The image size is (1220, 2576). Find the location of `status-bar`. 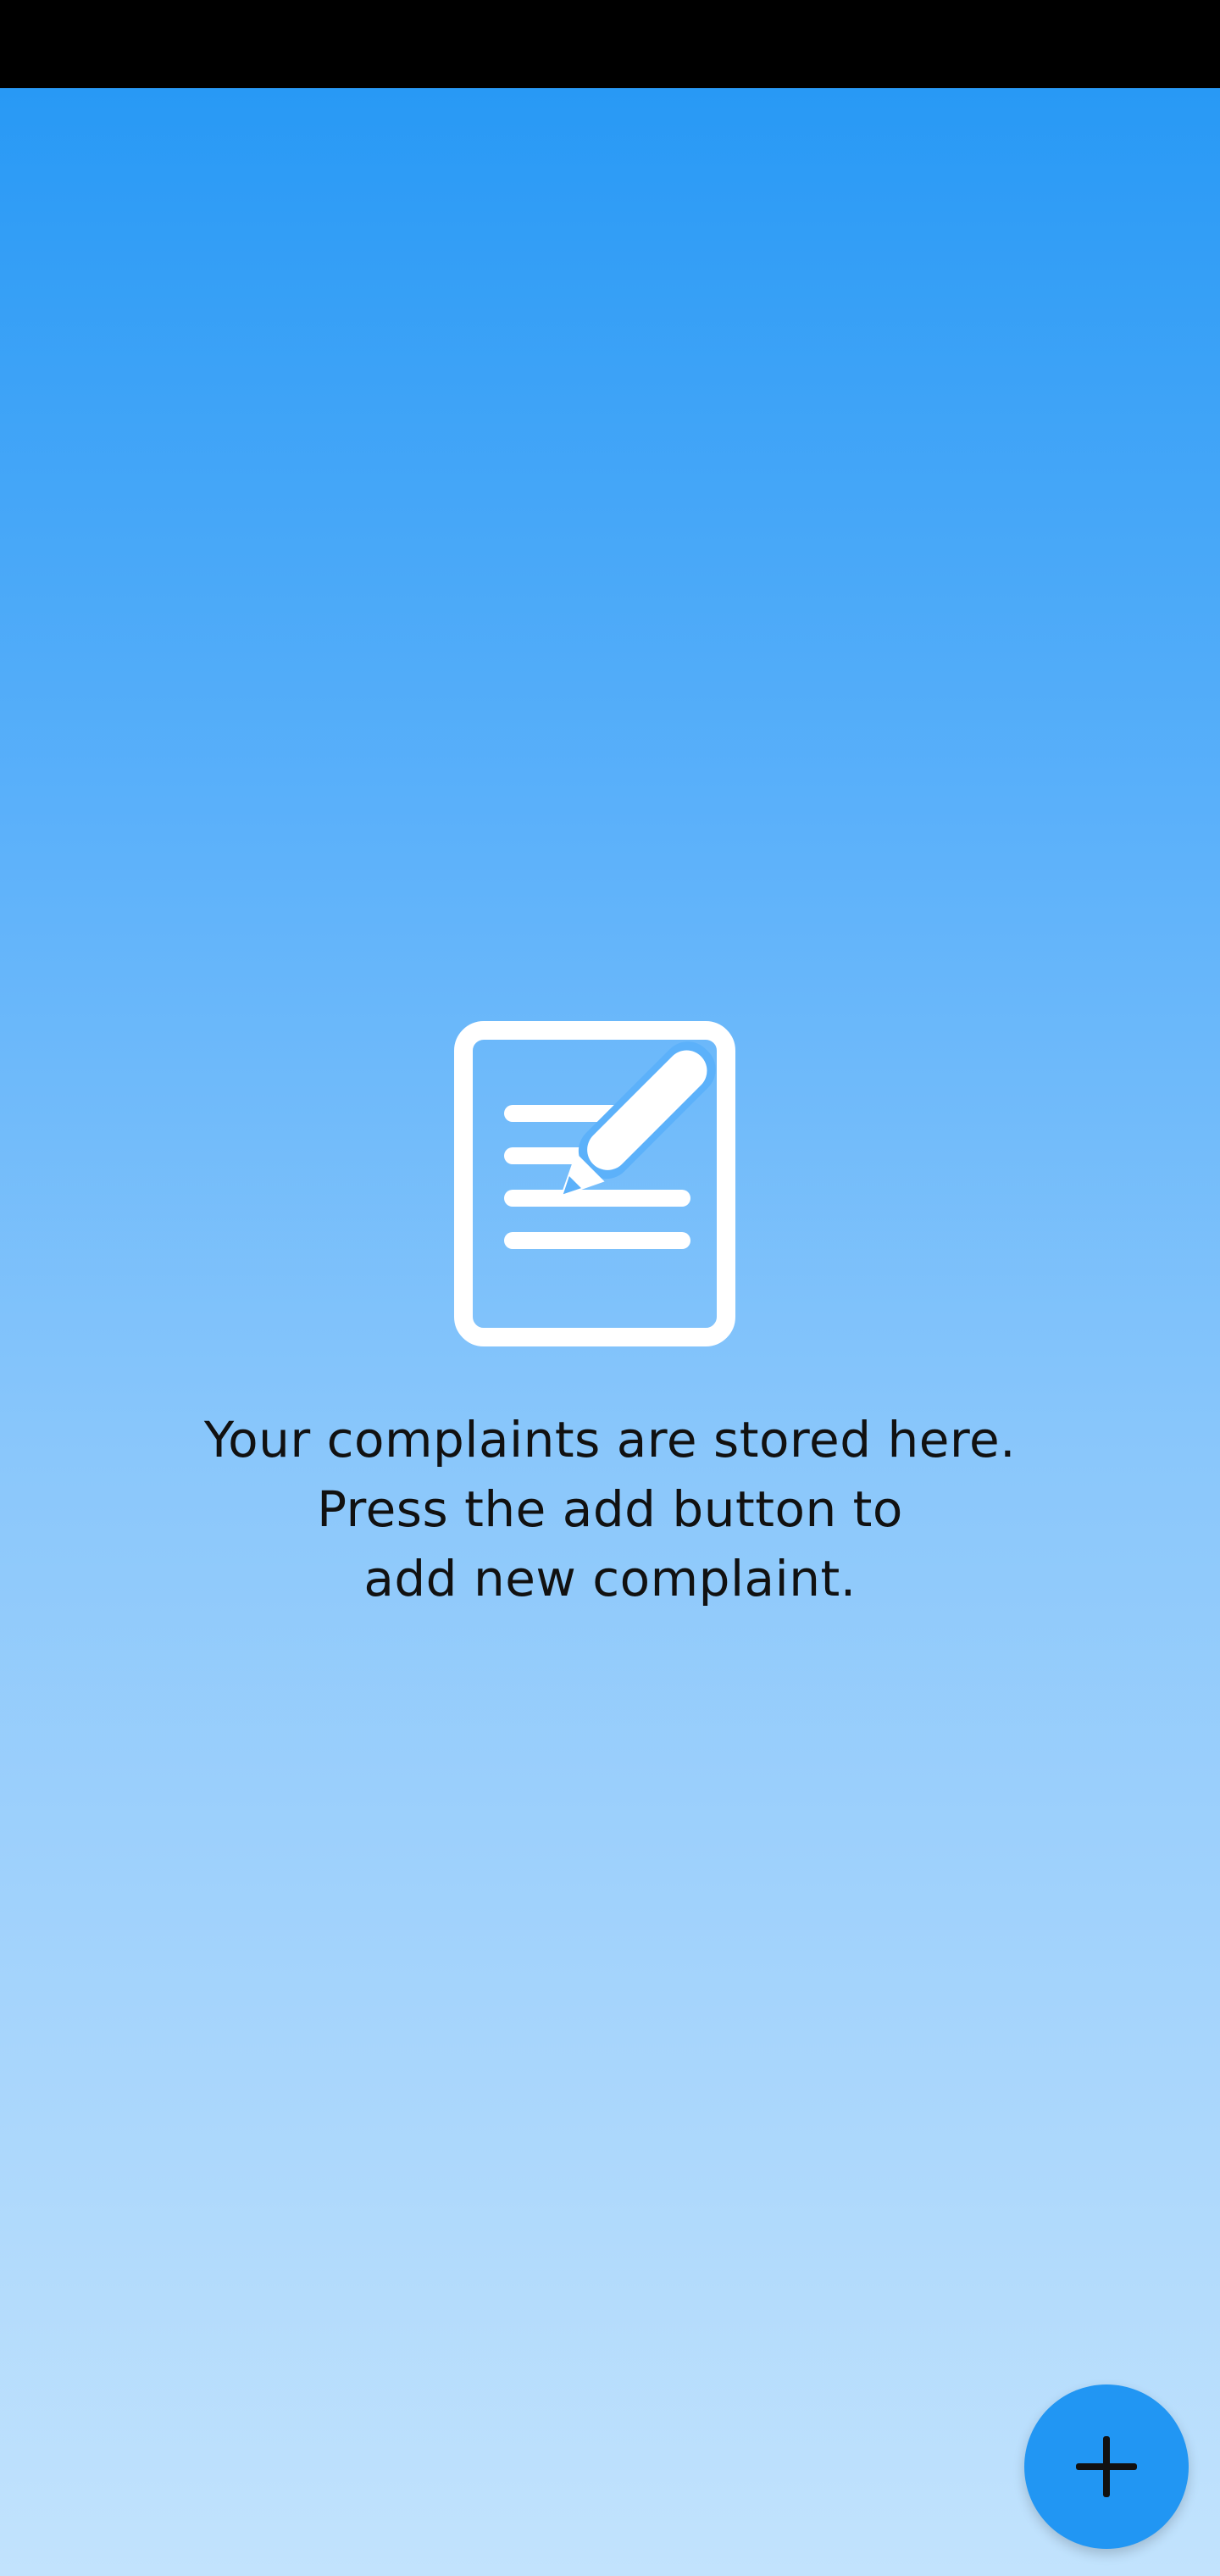

status-bar is located at coordinates (610, 44).